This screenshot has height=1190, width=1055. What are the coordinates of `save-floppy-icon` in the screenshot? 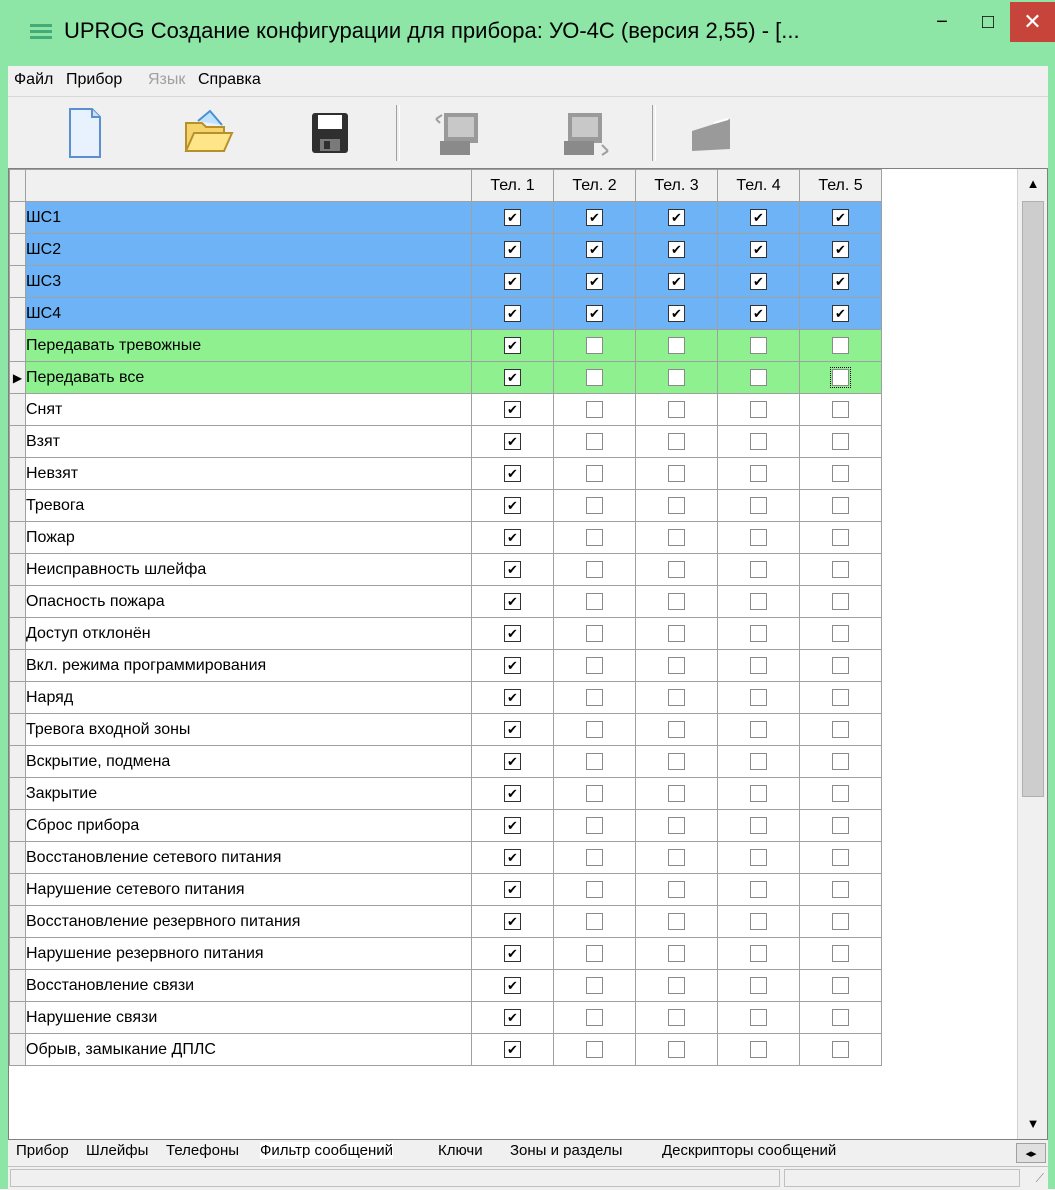 It's located at (330, 133).